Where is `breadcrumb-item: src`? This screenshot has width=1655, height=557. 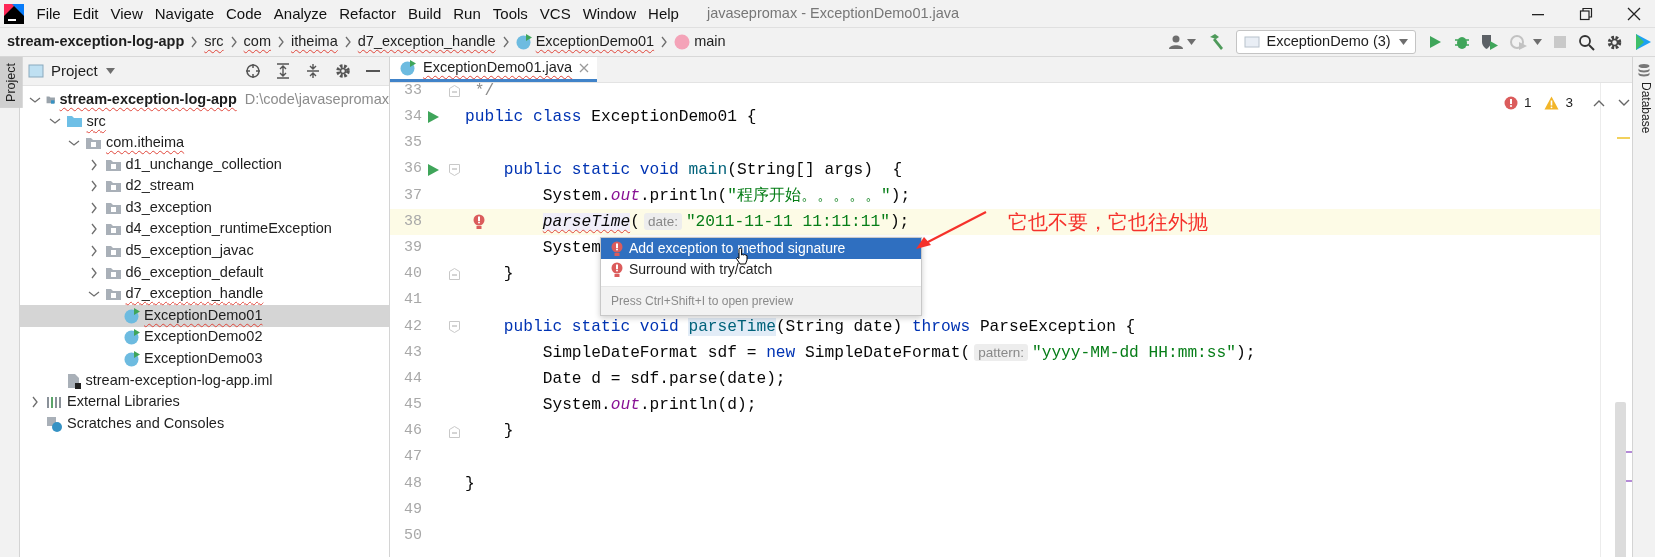
breadcrumb-item: src is located at coordinates (214, 42).